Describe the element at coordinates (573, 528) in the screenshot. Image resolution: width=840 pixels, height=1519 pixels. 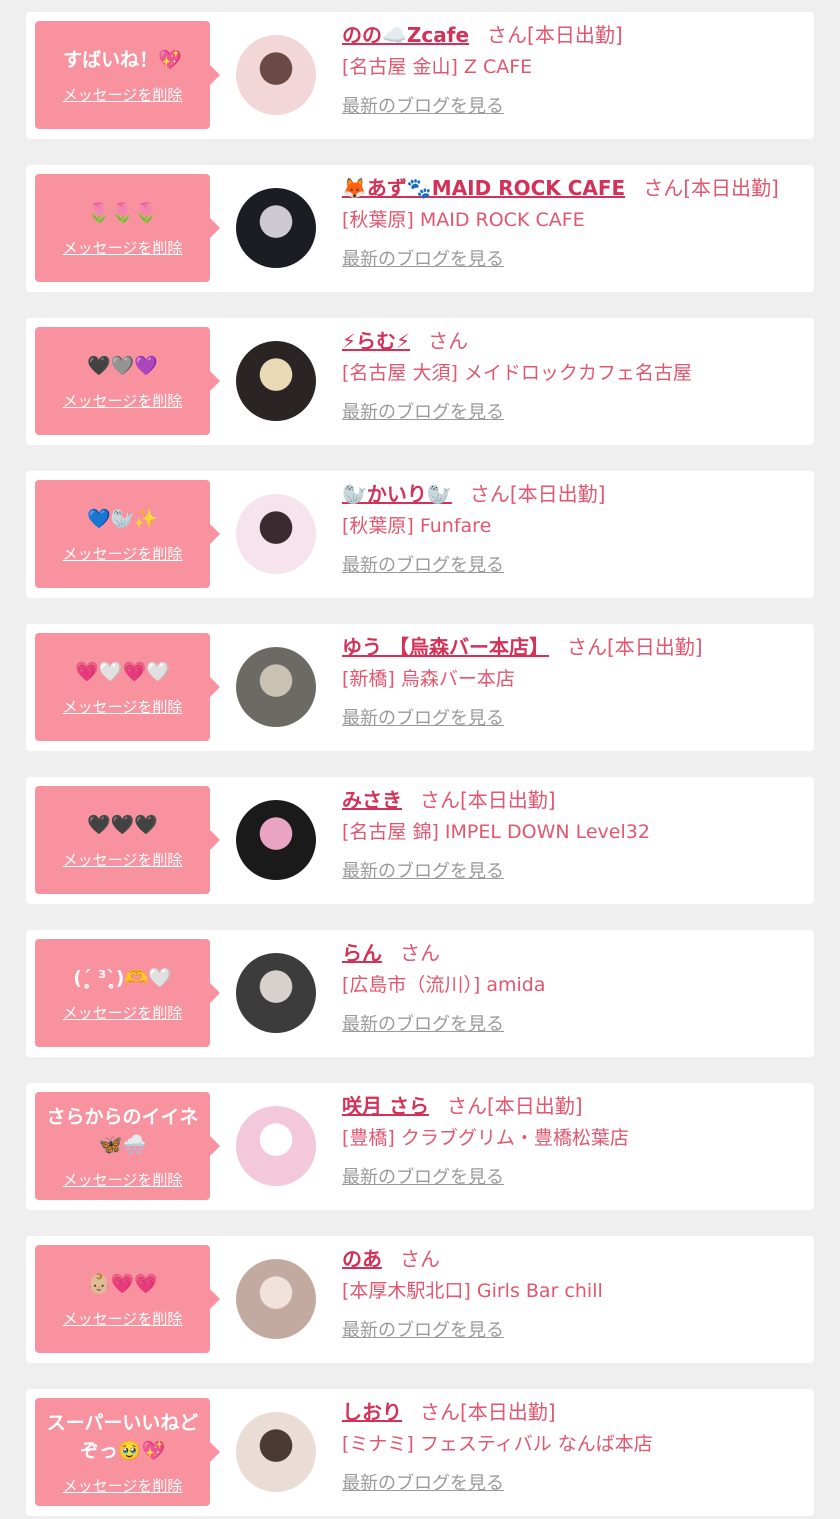
I see `cast-info: 🦭かいり🦭 さん[本日出勤] [秋葉原] Funfare 最新のブログを見る` at that location.